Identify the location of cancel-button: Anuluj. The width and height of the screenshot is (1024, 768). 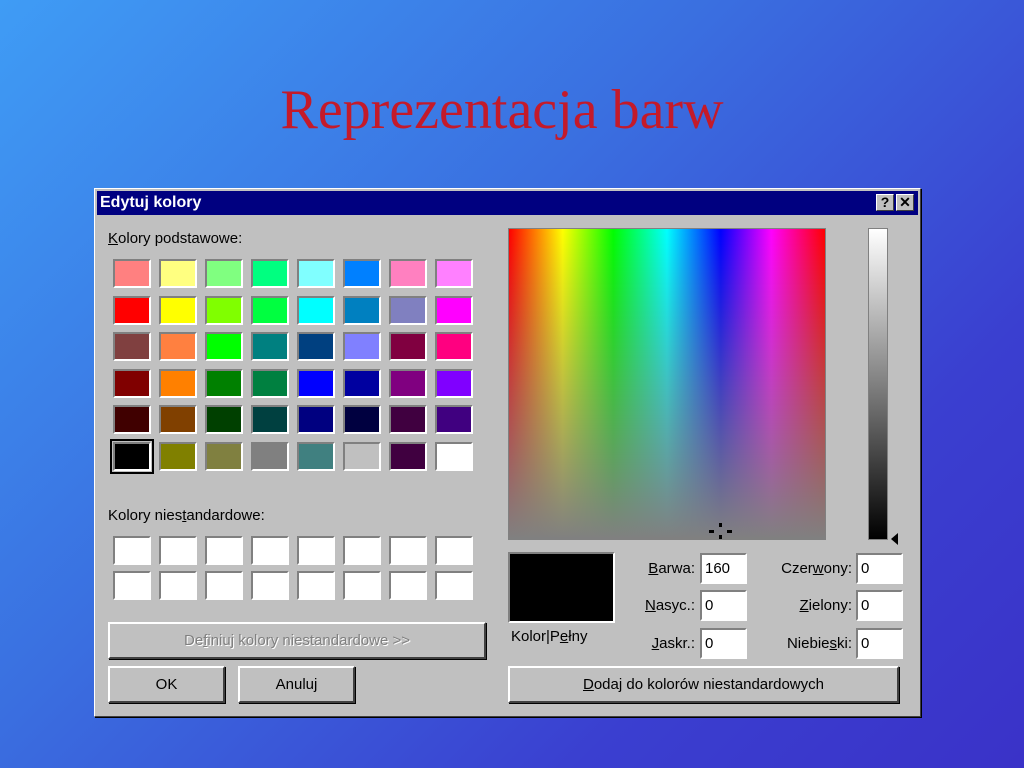
(296, 684).